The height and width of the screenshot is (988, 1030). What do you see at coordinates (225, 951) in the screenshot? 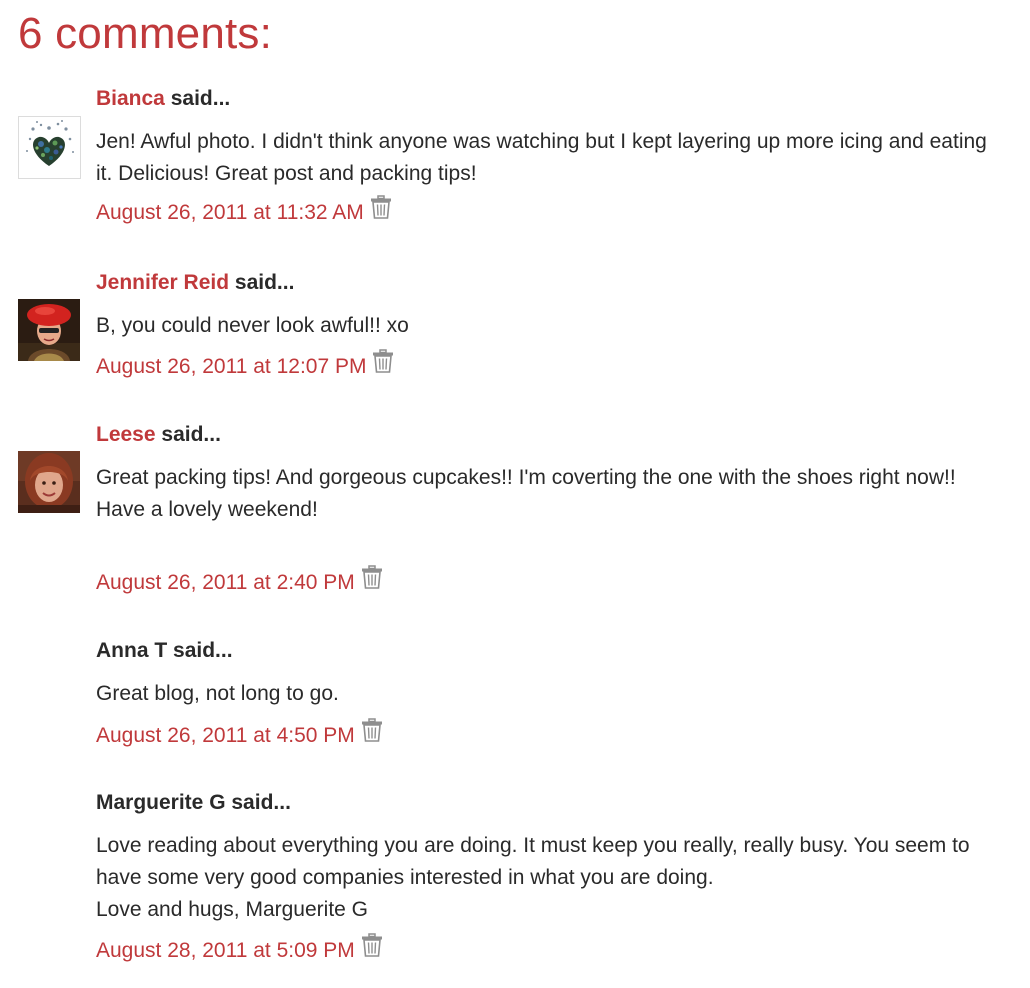
I see `comment-timestamp-link: August 28, 2011 at 5:09 PM` at bounding box center [225, 951].